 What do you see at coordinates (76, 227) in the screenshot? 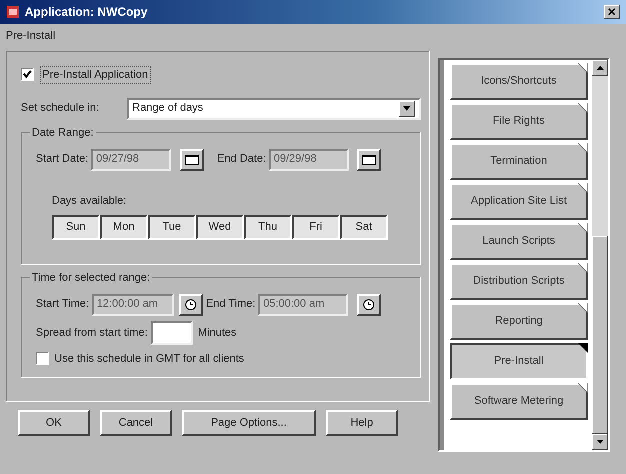
I see `day-button: Sun` at bounding box center [76, 227].